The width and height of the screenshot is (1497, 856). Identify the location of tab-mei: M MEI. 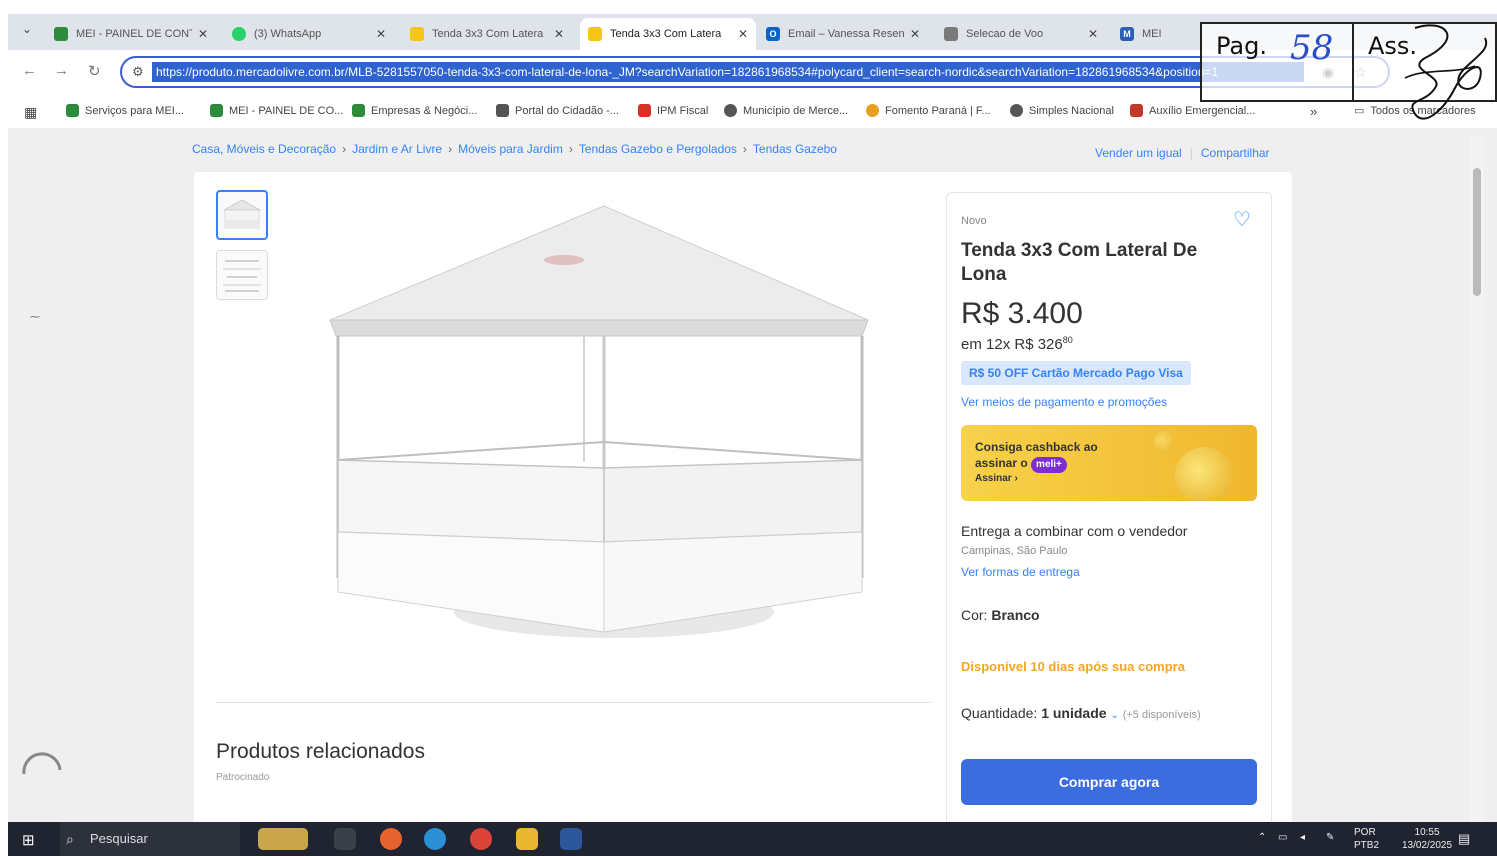
(1157, 34).